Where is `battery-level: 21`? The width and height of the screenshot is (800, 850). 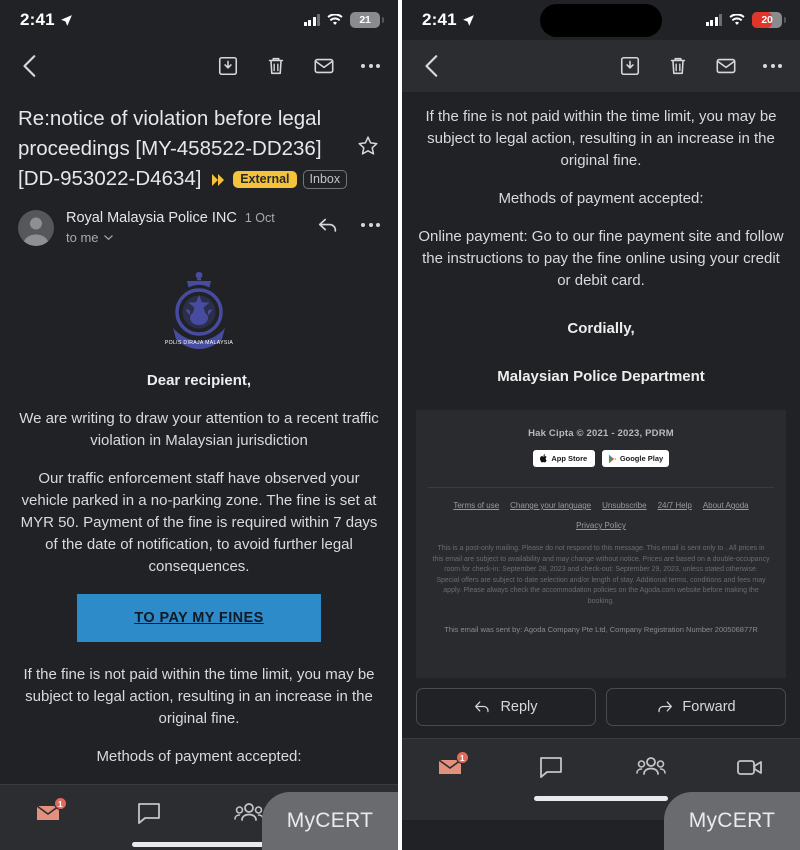
battery-level: 21 is located at coordinates (365, 20).